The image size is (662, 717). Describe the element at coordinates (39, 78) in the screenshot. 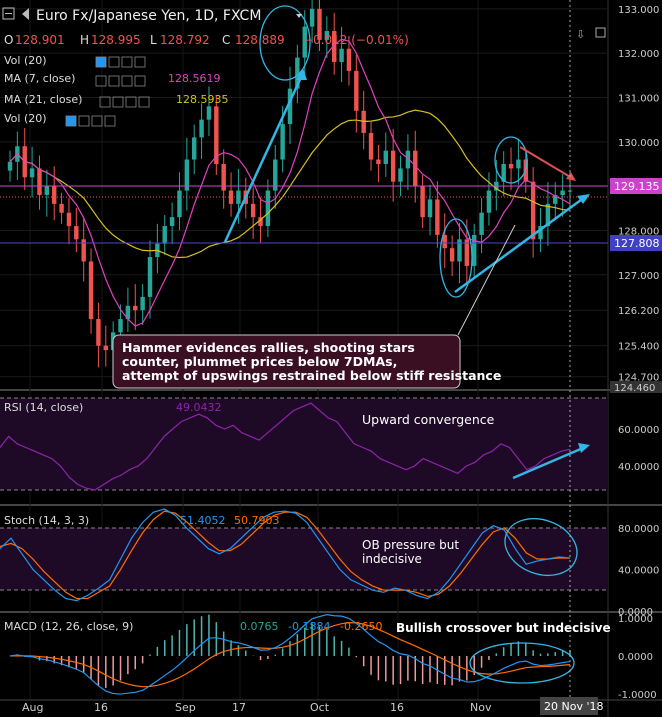

I see `legend-ma7: MA (7, close)` at that location.